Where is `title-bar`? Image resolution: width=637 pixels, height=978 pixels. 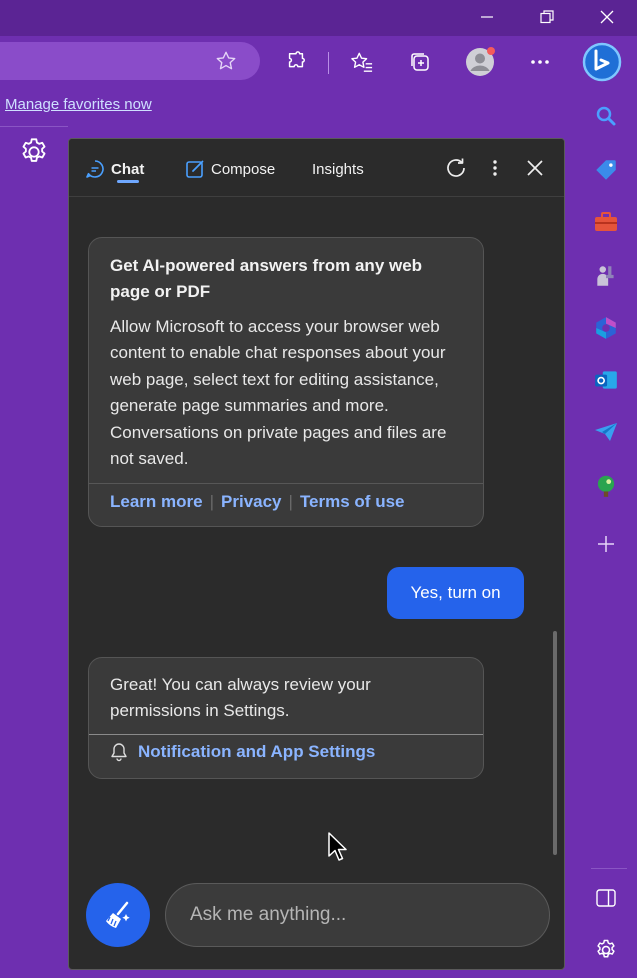 title-bar is located at coordinates (318, 18).